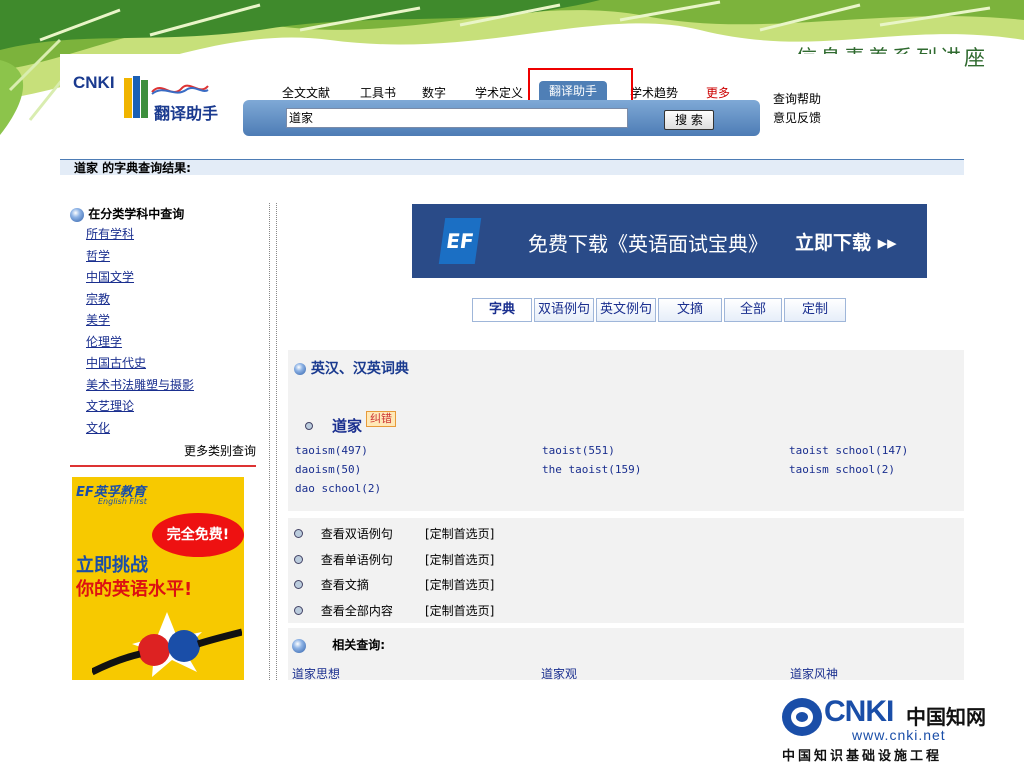  What do you see at coordinates (163, 213) in the screenshot?
I see `category-heading: 在分类学科中查询` at bounding box center [163, 213].